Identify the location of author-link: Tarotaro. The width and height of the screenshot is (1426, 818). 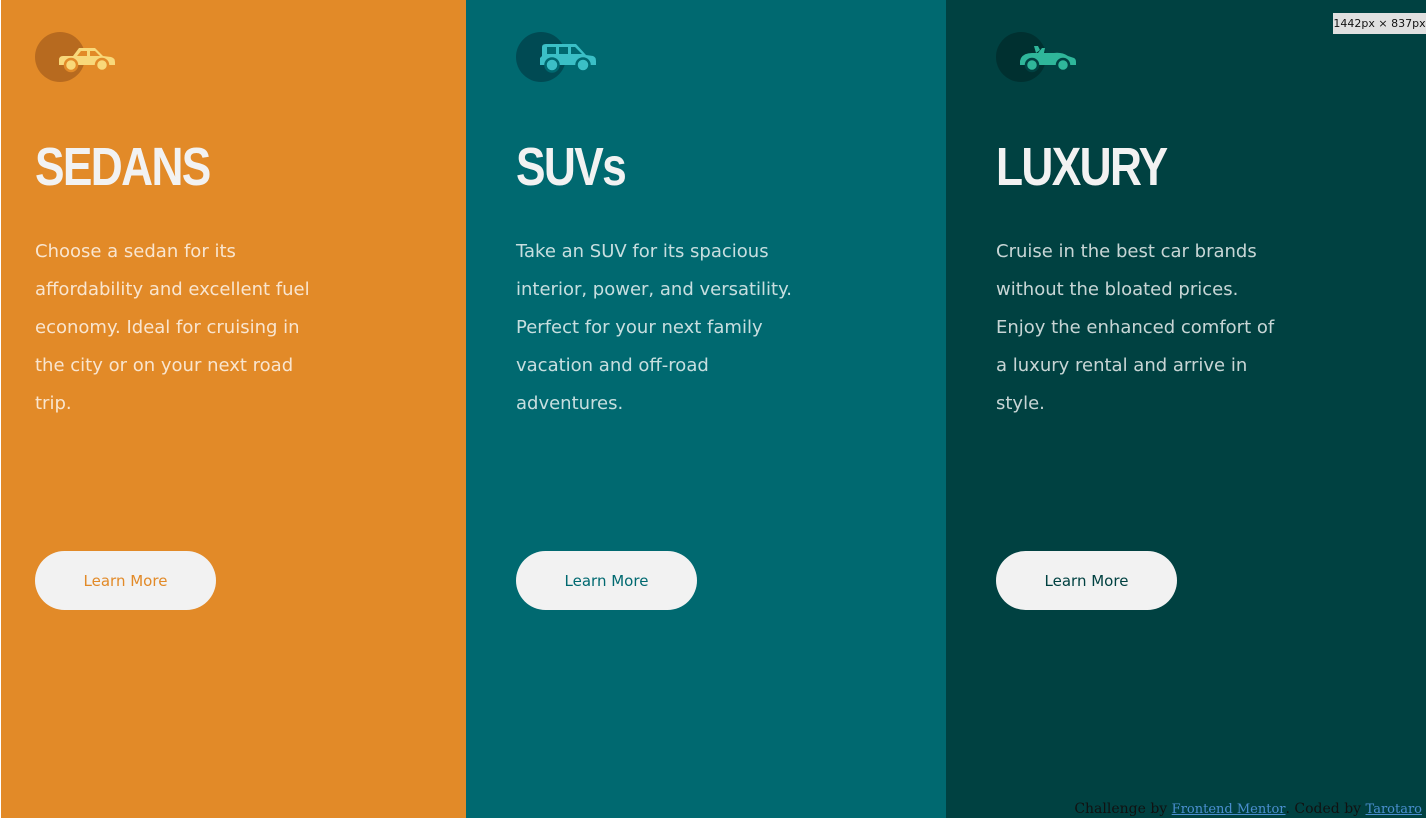
(1394, 809).